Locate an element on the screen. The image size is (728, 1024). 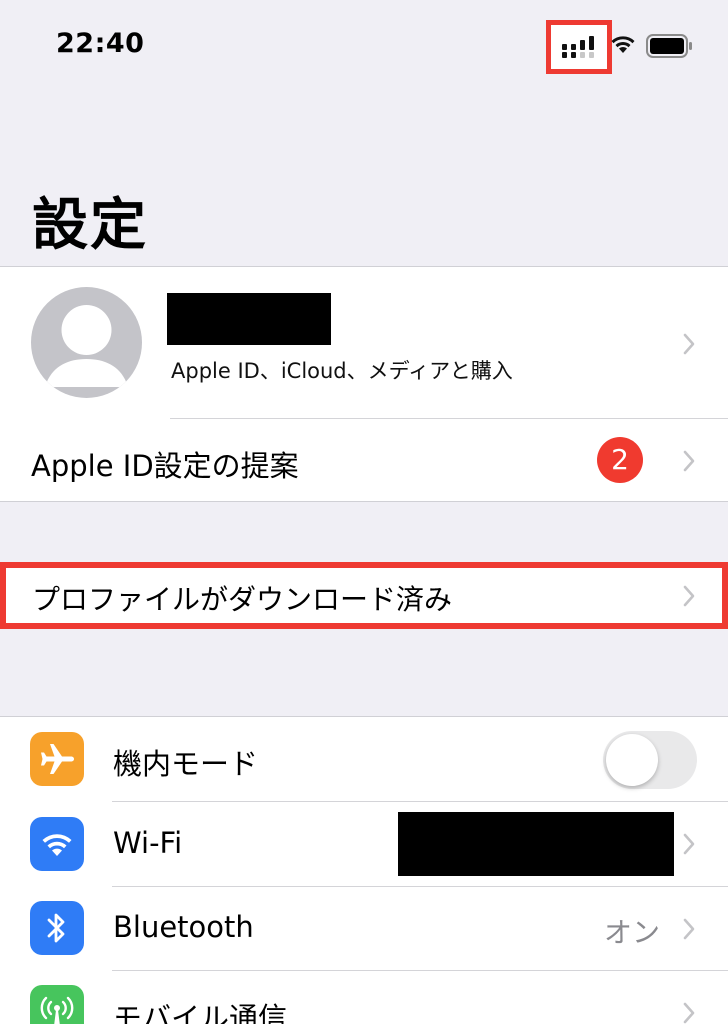
apple-id-row: Apple ID、iCloud、メディアと購入 is located at coordinates (364, 342).